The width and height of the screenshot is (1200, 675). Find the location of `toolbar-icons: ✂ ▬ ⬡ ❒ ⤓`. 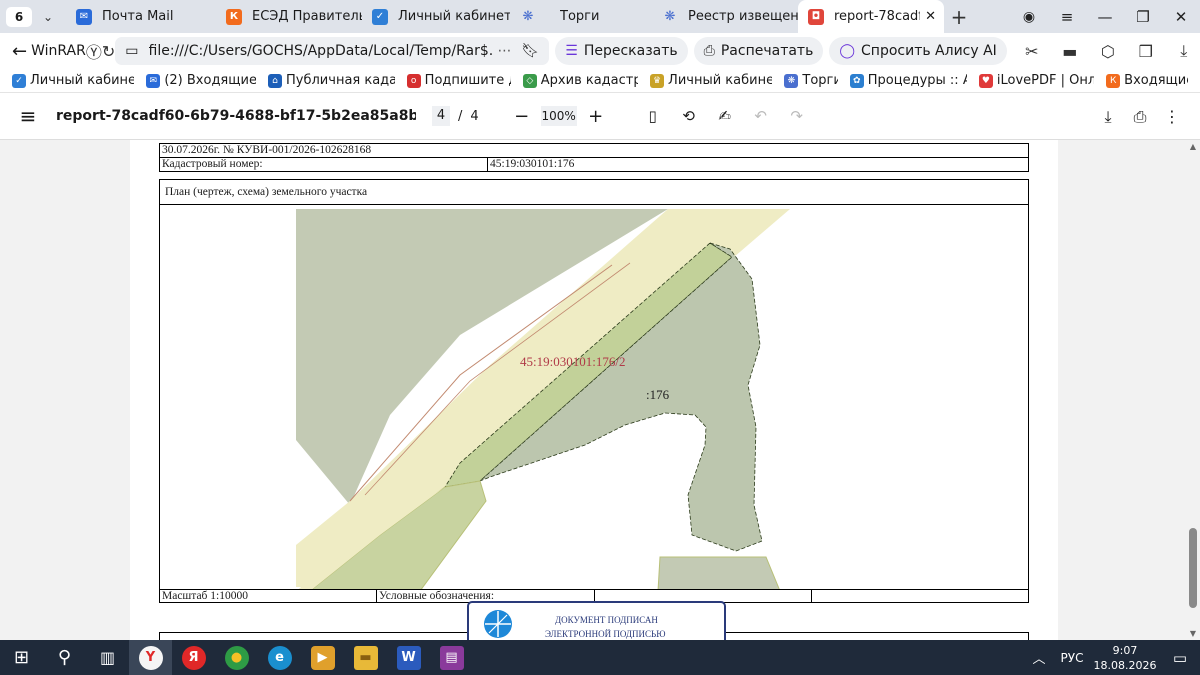

toolbar-icons: ✂ ▬ ⬡ ❒ ⤓ is located at coordinates (1106, 51).